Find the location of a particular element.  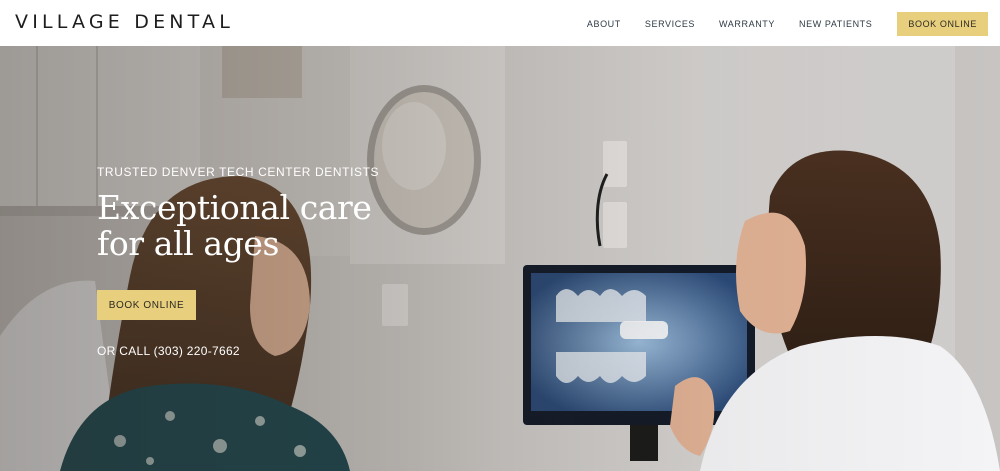

nav-link-new-patients: NEW PATIENTS is located at coordinates (835, 24).